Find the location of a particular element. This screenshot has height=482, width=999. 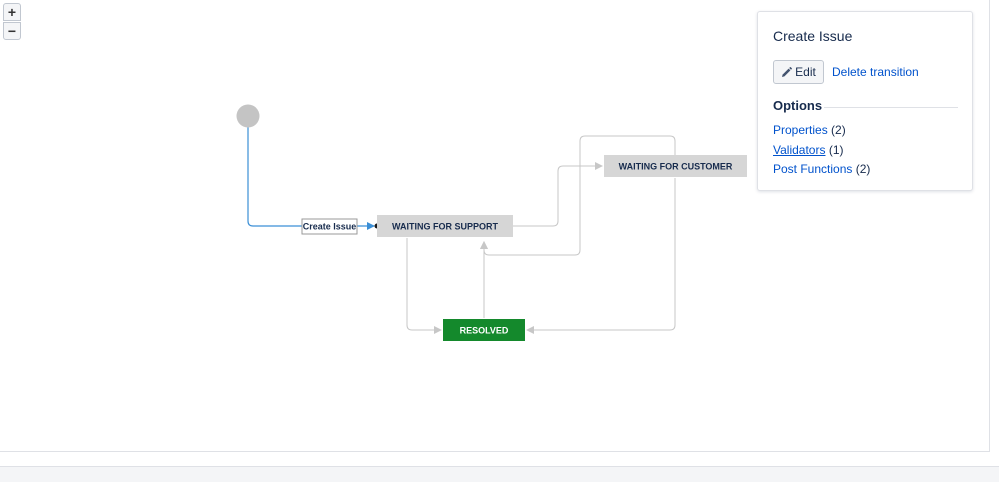

delete-transition-link: Delete transition is located at coordinates (875, 72).